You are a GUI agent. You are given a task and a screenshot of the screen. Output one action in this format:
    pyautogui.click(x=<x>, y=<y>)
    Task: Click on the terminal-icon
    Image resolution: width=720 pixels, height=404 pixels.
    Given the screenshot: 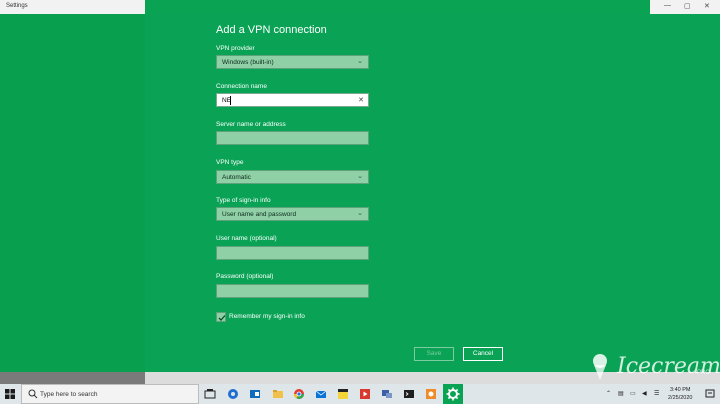 What is the action you would take?
    pyautogui.click(x=409, y=394)
    